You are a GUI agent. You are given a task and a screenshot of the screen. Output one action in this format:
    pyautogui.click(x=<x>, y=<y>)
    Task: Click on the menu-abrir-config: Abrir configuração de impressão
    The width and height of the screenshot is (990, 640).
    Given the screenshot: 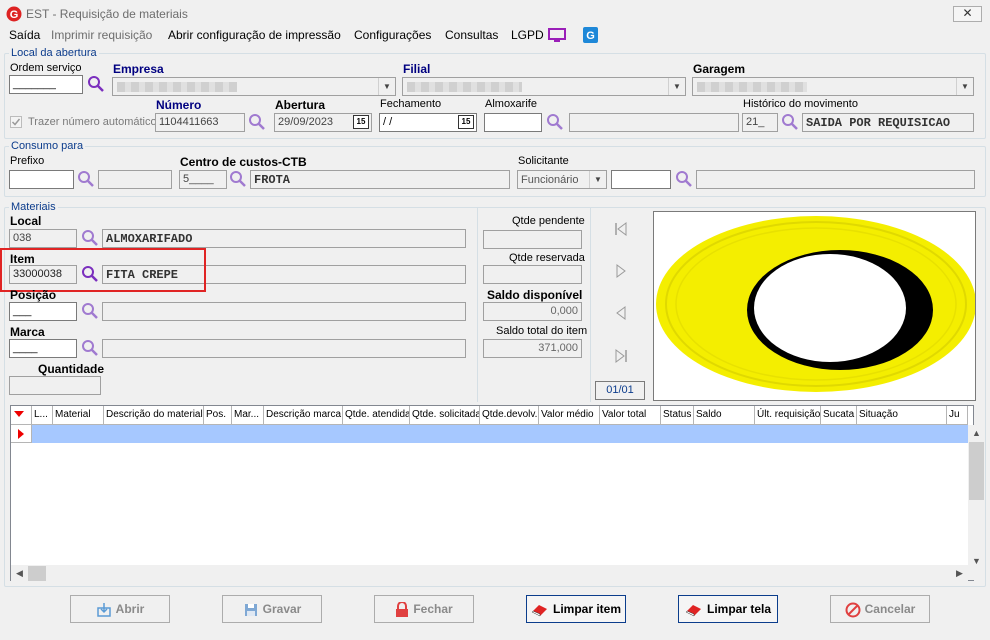 What is the action you would take?
    pyautogui.click(x=254, y=35)
    